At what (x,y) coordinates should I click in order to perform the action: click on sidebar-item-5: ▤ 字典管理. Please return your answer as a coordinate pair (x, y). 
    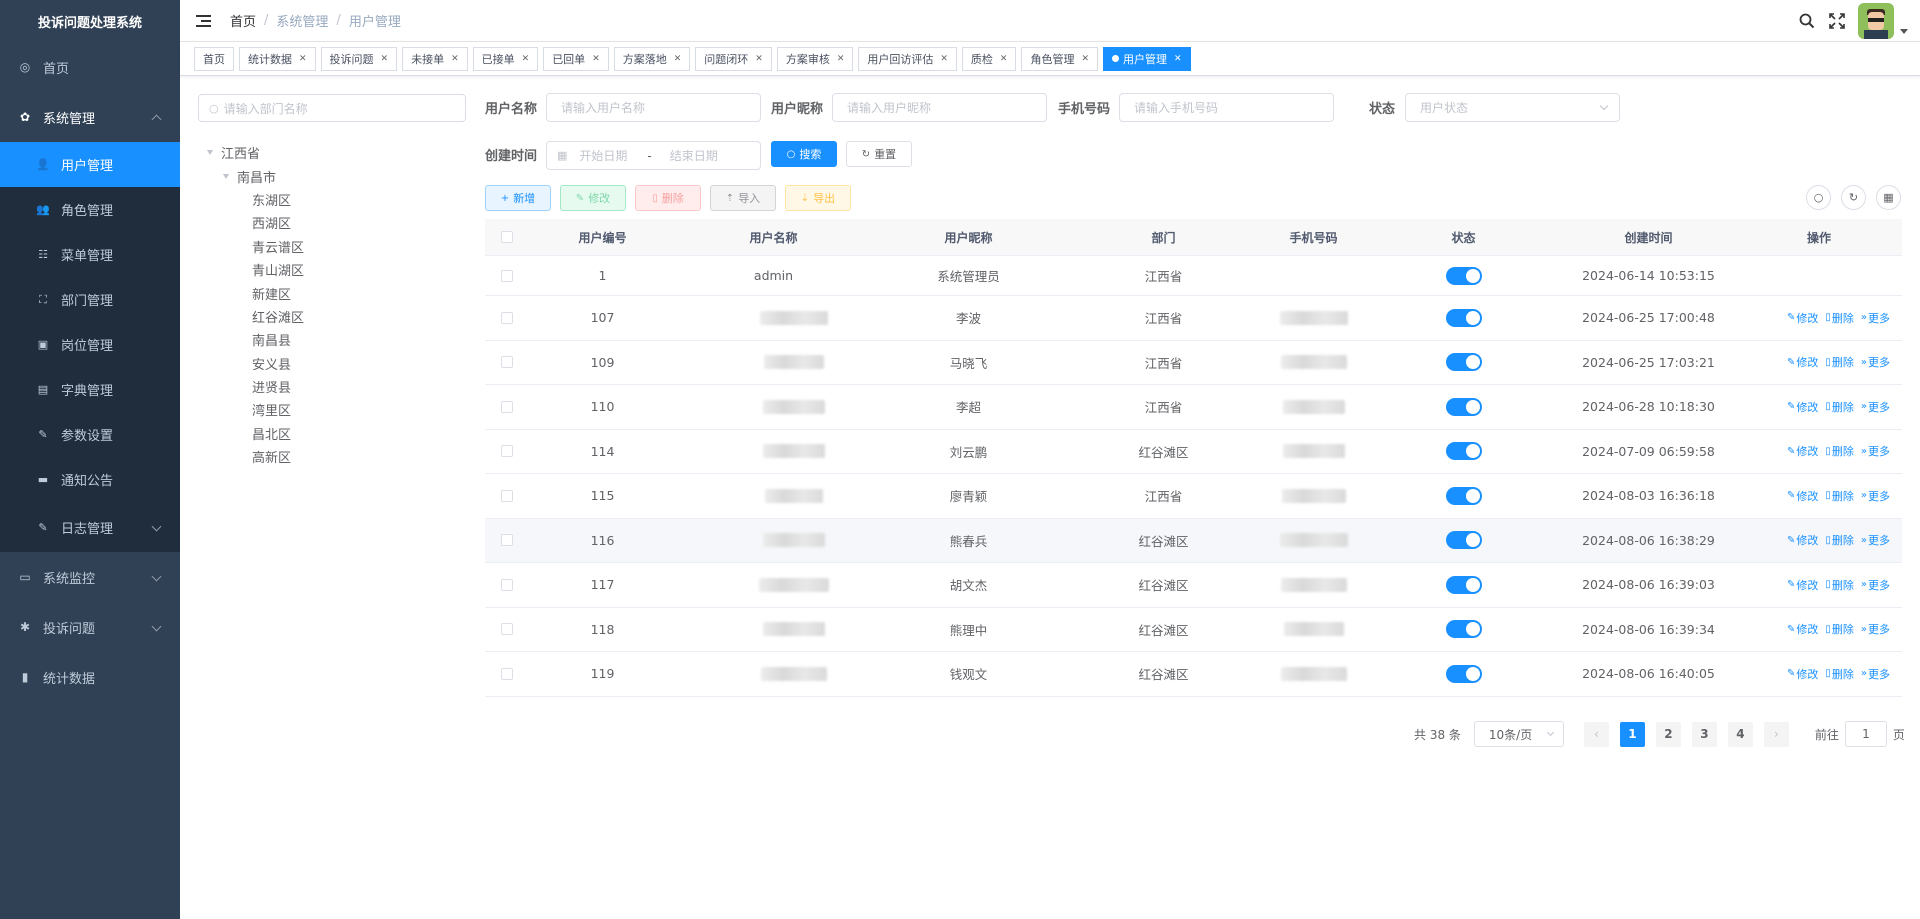
    Looking at the image, I should click on (90, 389).